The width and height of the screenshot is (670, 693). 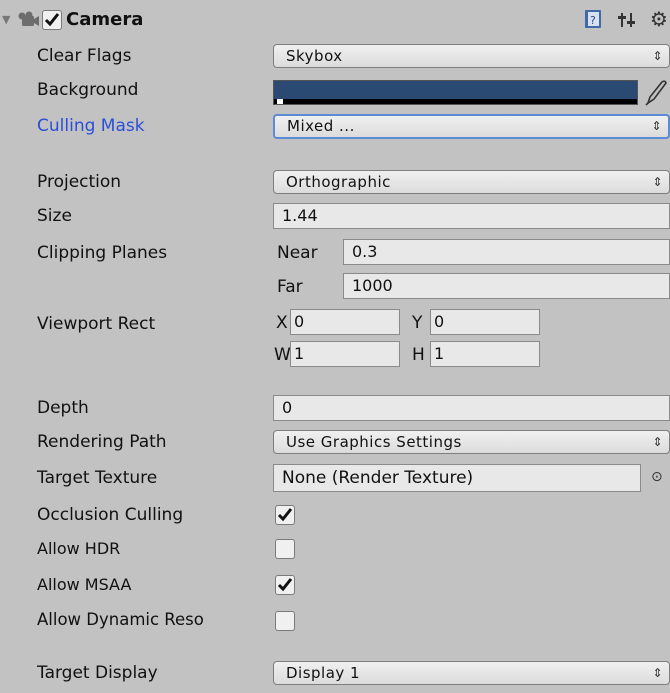 I want to click on help-book-icon: ?, so click(x=593, y=21).